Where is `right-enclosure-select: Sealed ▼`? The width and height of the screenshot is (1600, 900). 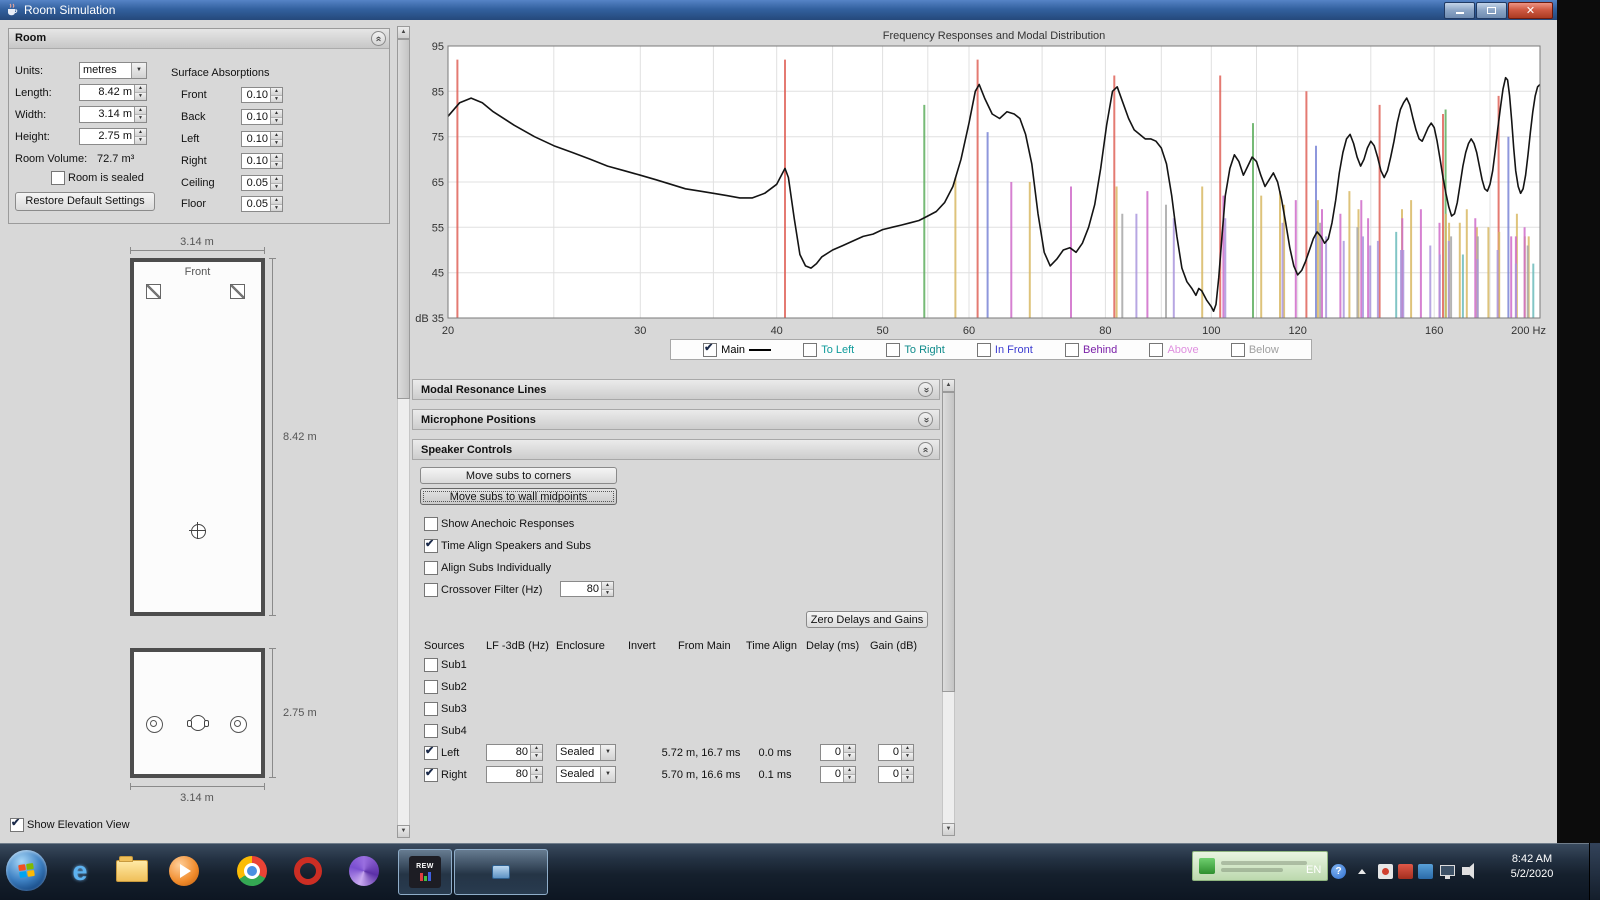
right-enclosure-select: Sealed ▼ is located at coordinates (586, 774).